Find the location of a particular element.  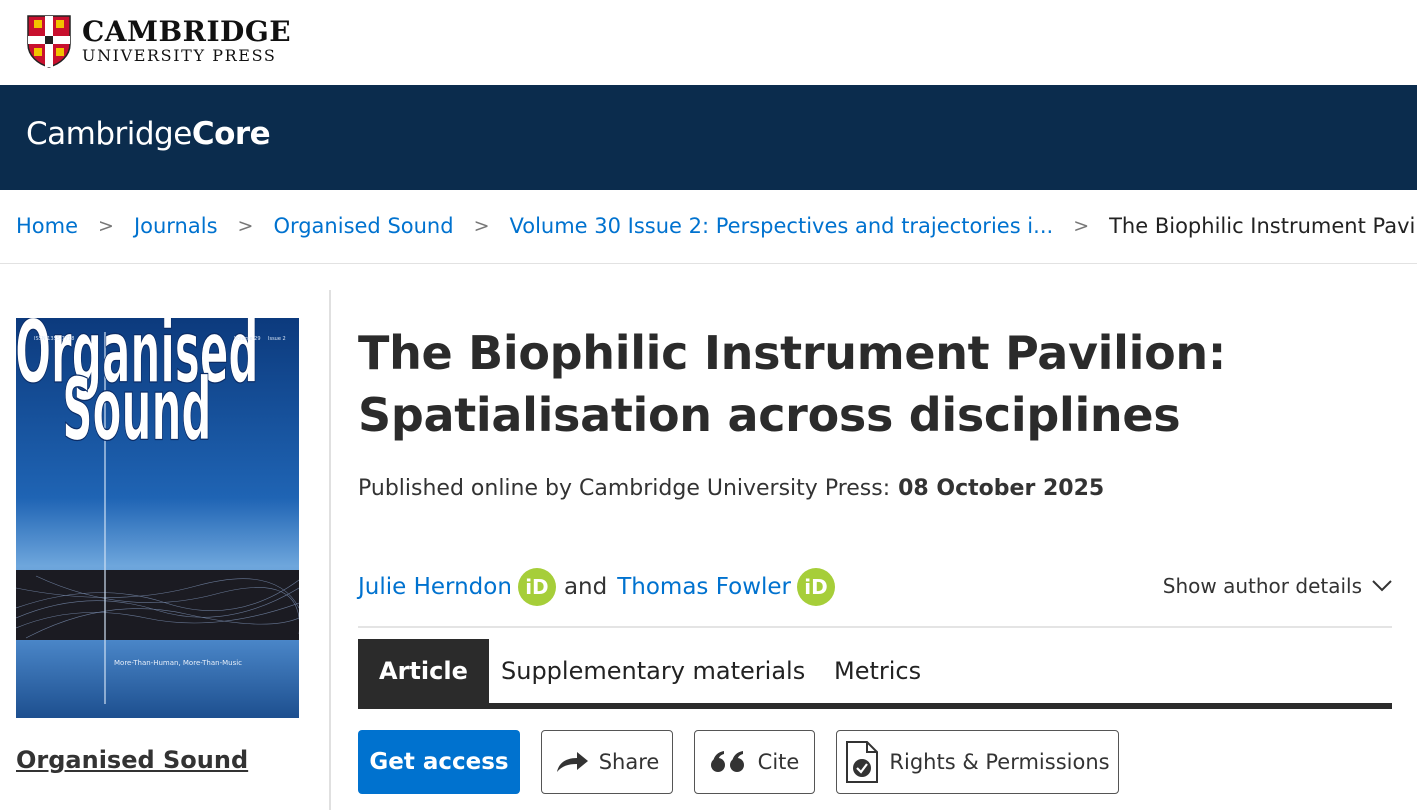

tabs-underline is located at coordinates (875, 706).